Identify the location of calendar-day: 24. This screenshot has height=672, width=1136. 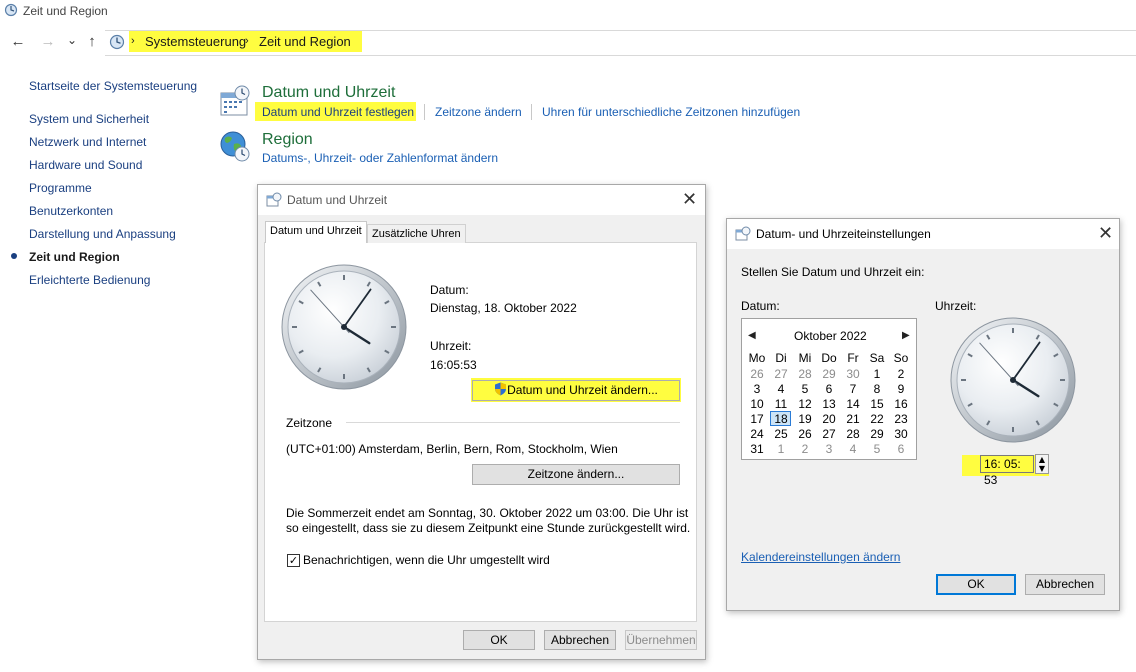
(757, 434).